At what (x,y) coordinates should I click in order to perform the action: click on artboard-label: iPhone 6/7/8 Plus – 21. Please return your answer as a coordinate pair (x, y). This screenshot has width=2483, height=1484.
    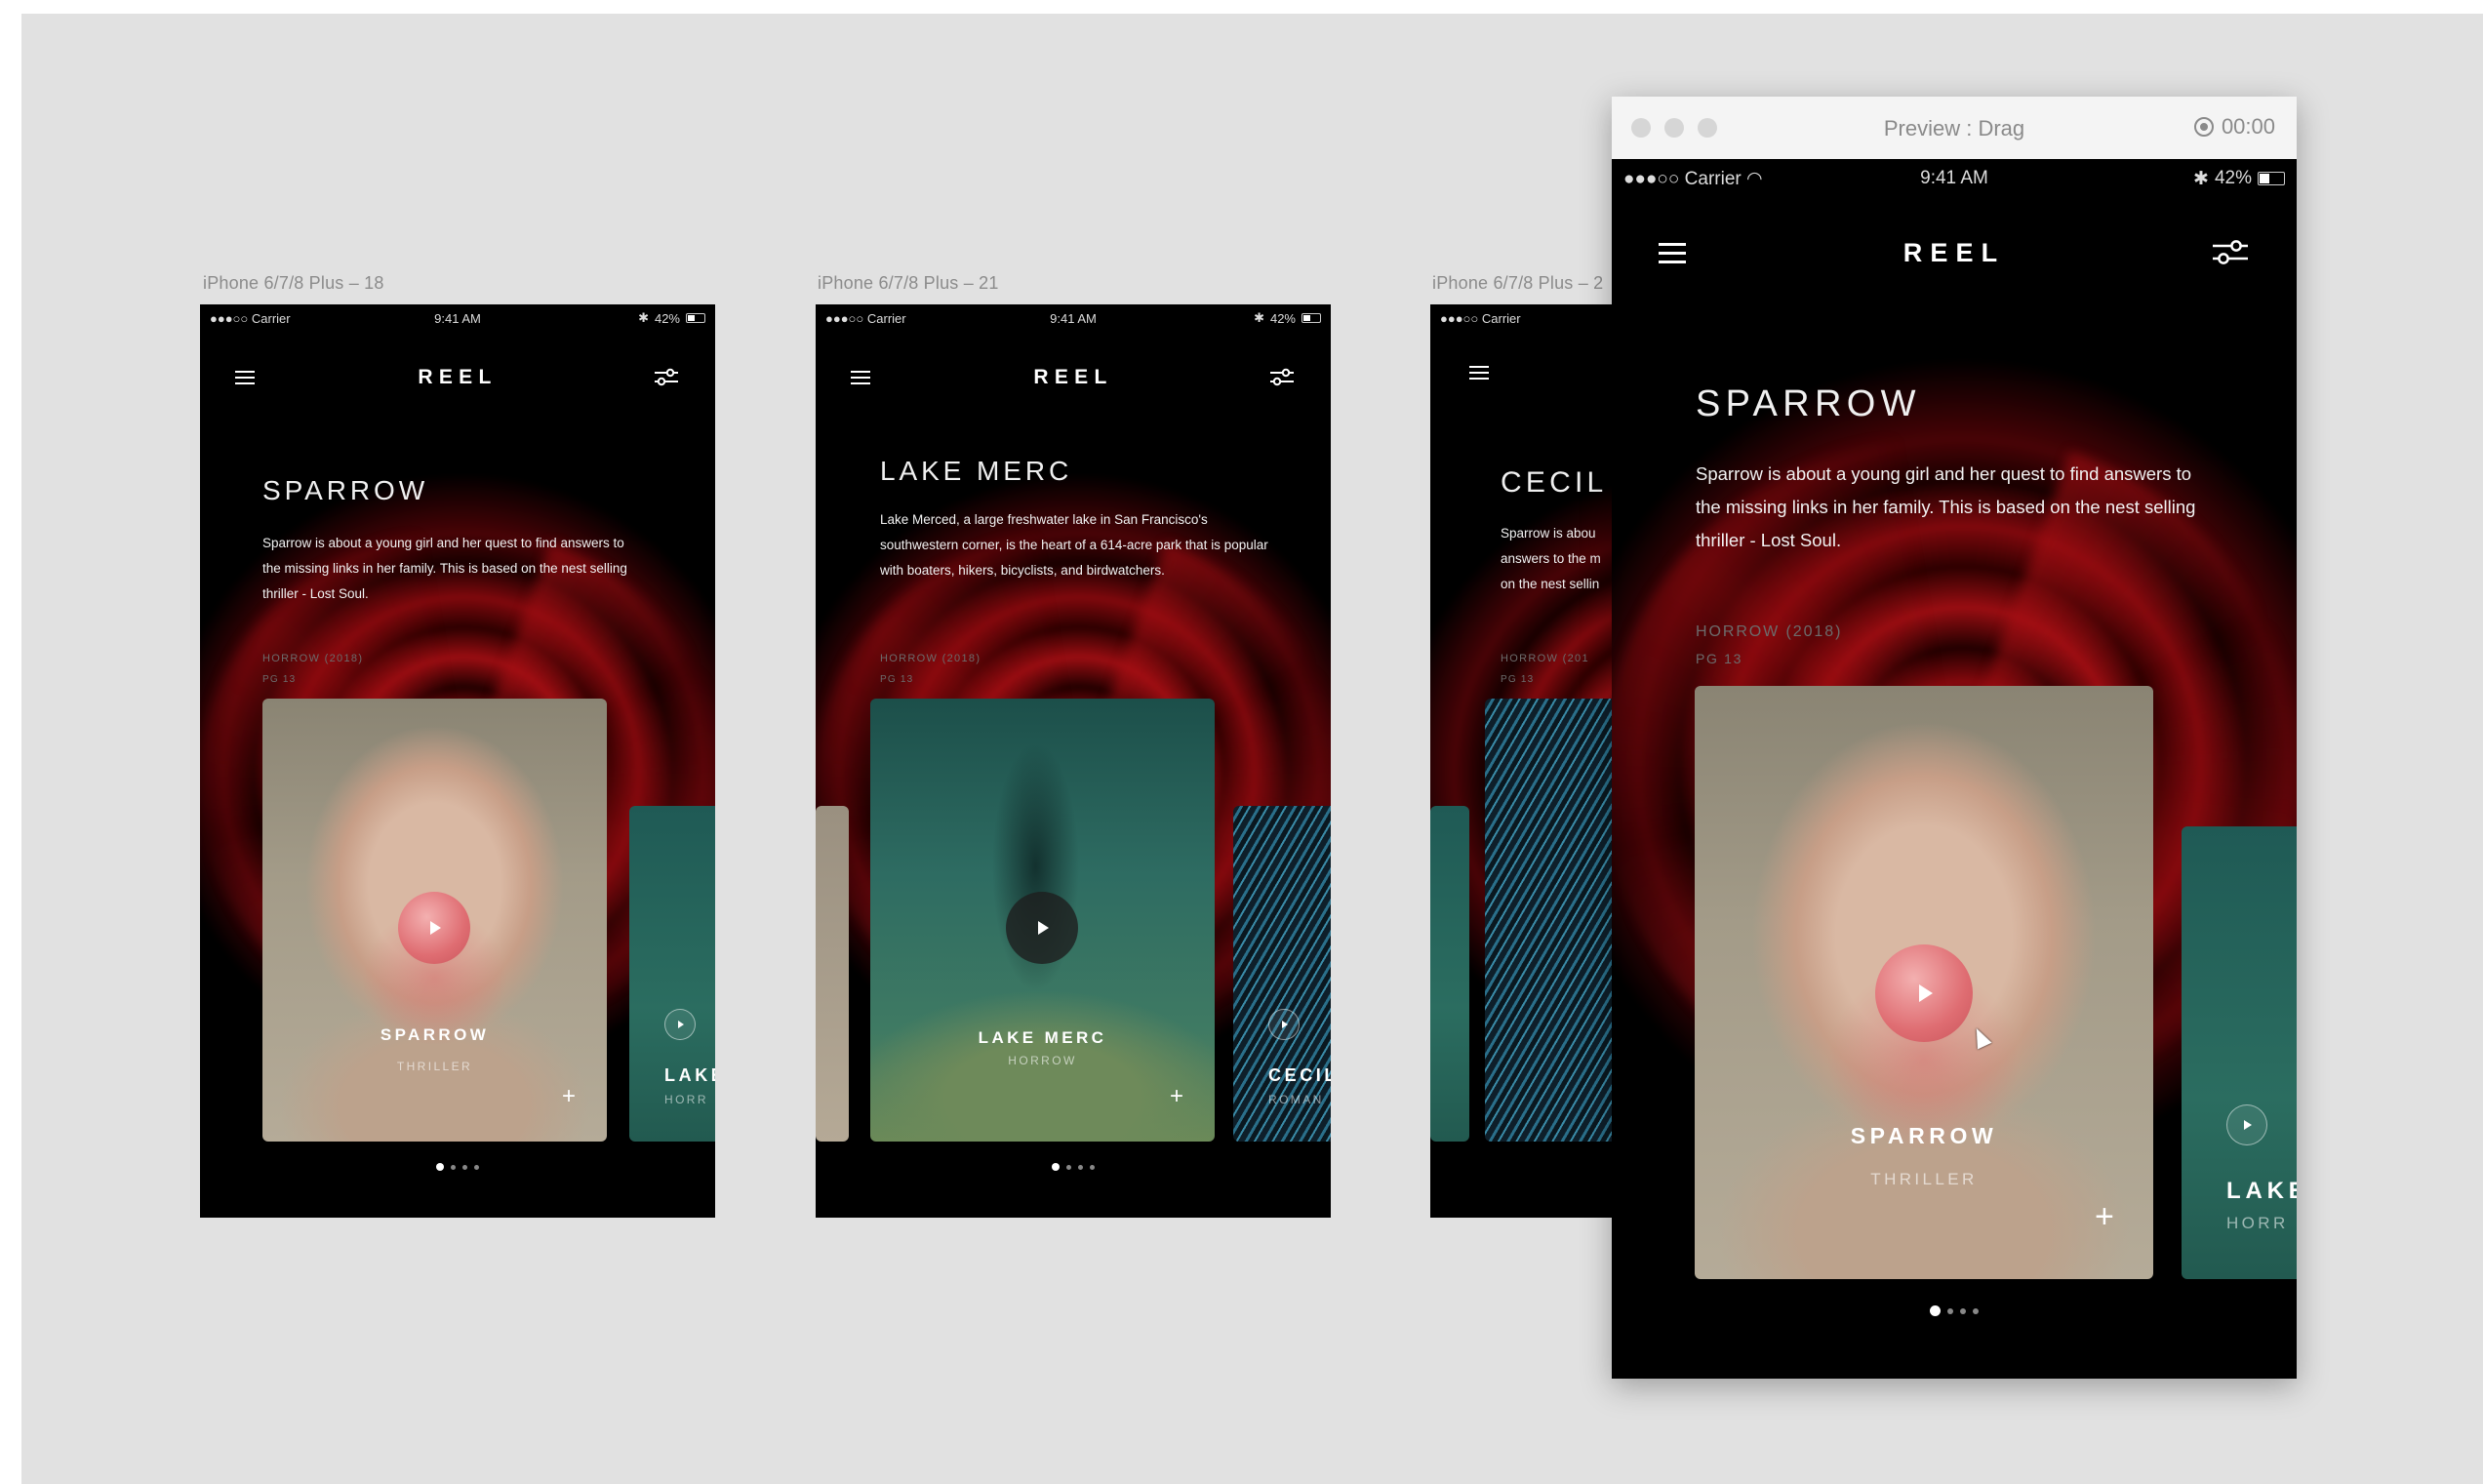
    Looking at the image, I should click on (908, 283).